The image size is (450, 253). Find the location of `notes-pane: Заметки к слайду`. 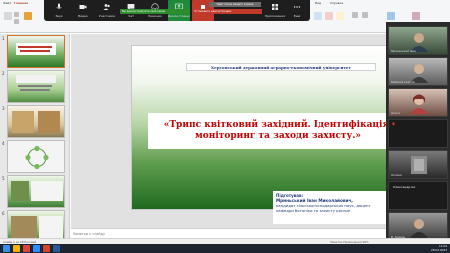

notes-pane: Заметки к слайду is located at coordinates (228, 233).